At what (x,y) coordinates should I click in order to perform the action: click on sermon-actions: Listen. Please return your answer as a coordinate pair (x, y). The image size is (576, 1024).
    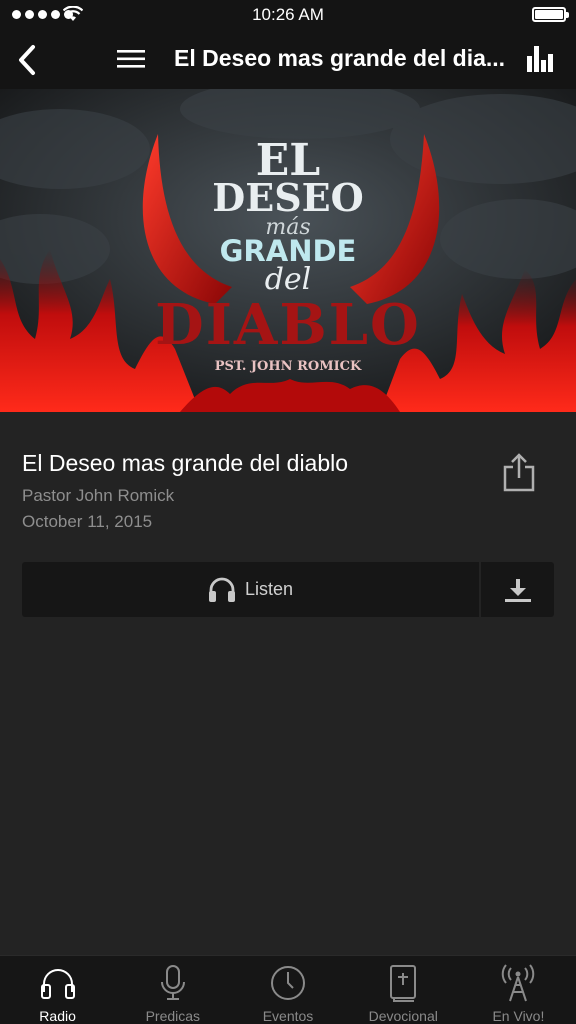
    Looking at the image, I should click on (288, 589).